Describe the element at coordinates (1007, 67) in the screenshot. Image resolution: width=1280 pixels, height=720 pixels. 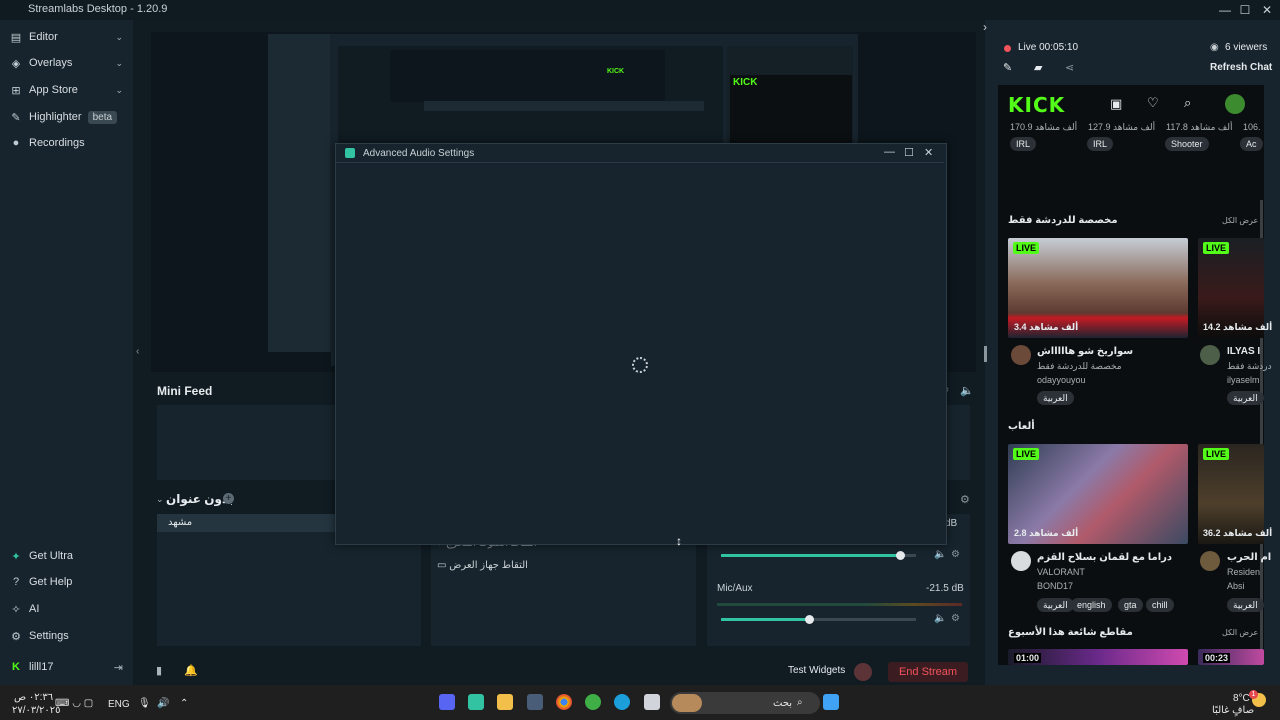
I see `edit-icon: ✎` at that location.